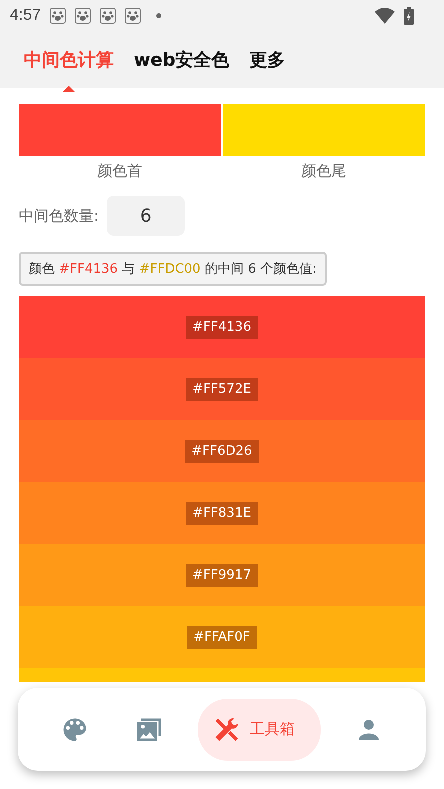  I want to click on status-time: 4:57, so click(26, 16).